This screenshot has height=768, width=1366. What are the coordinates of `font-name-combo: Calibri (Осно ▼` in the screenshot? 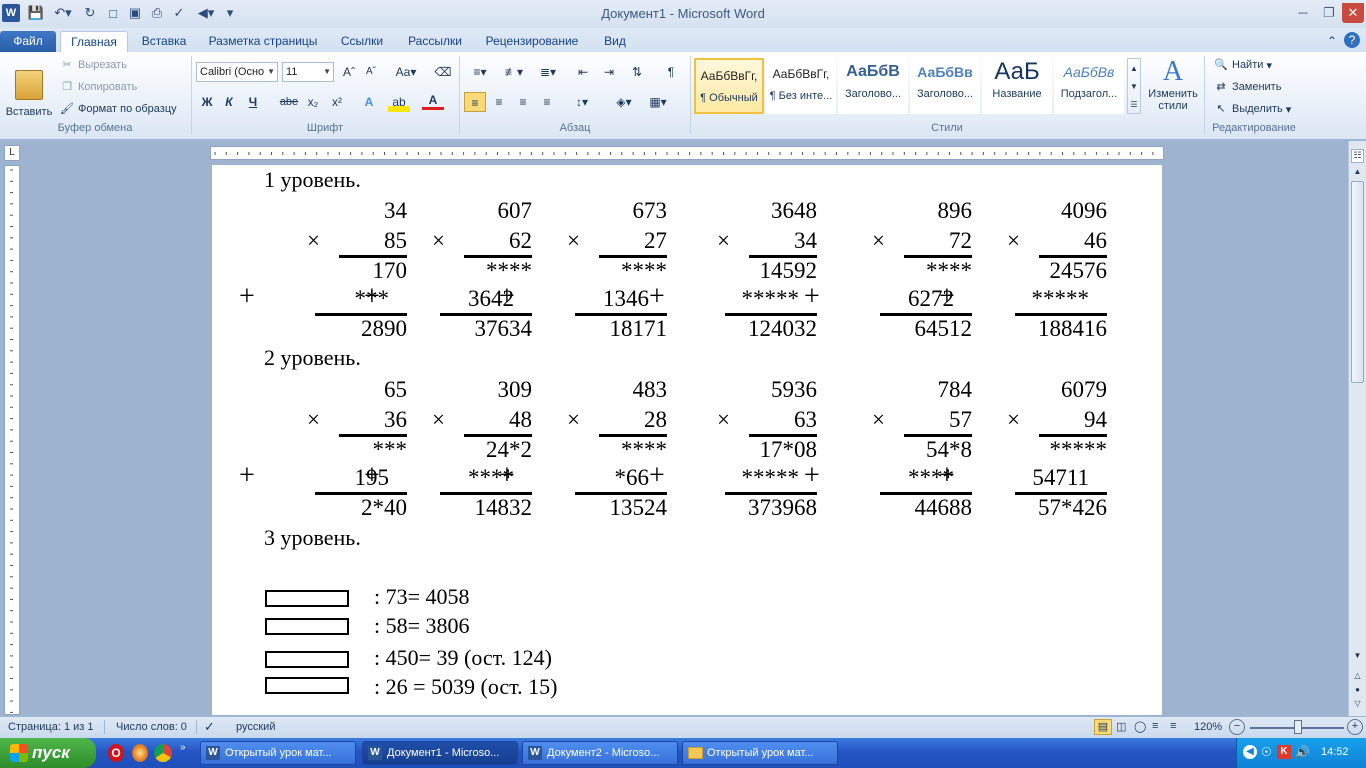 It's located at (237, 72).